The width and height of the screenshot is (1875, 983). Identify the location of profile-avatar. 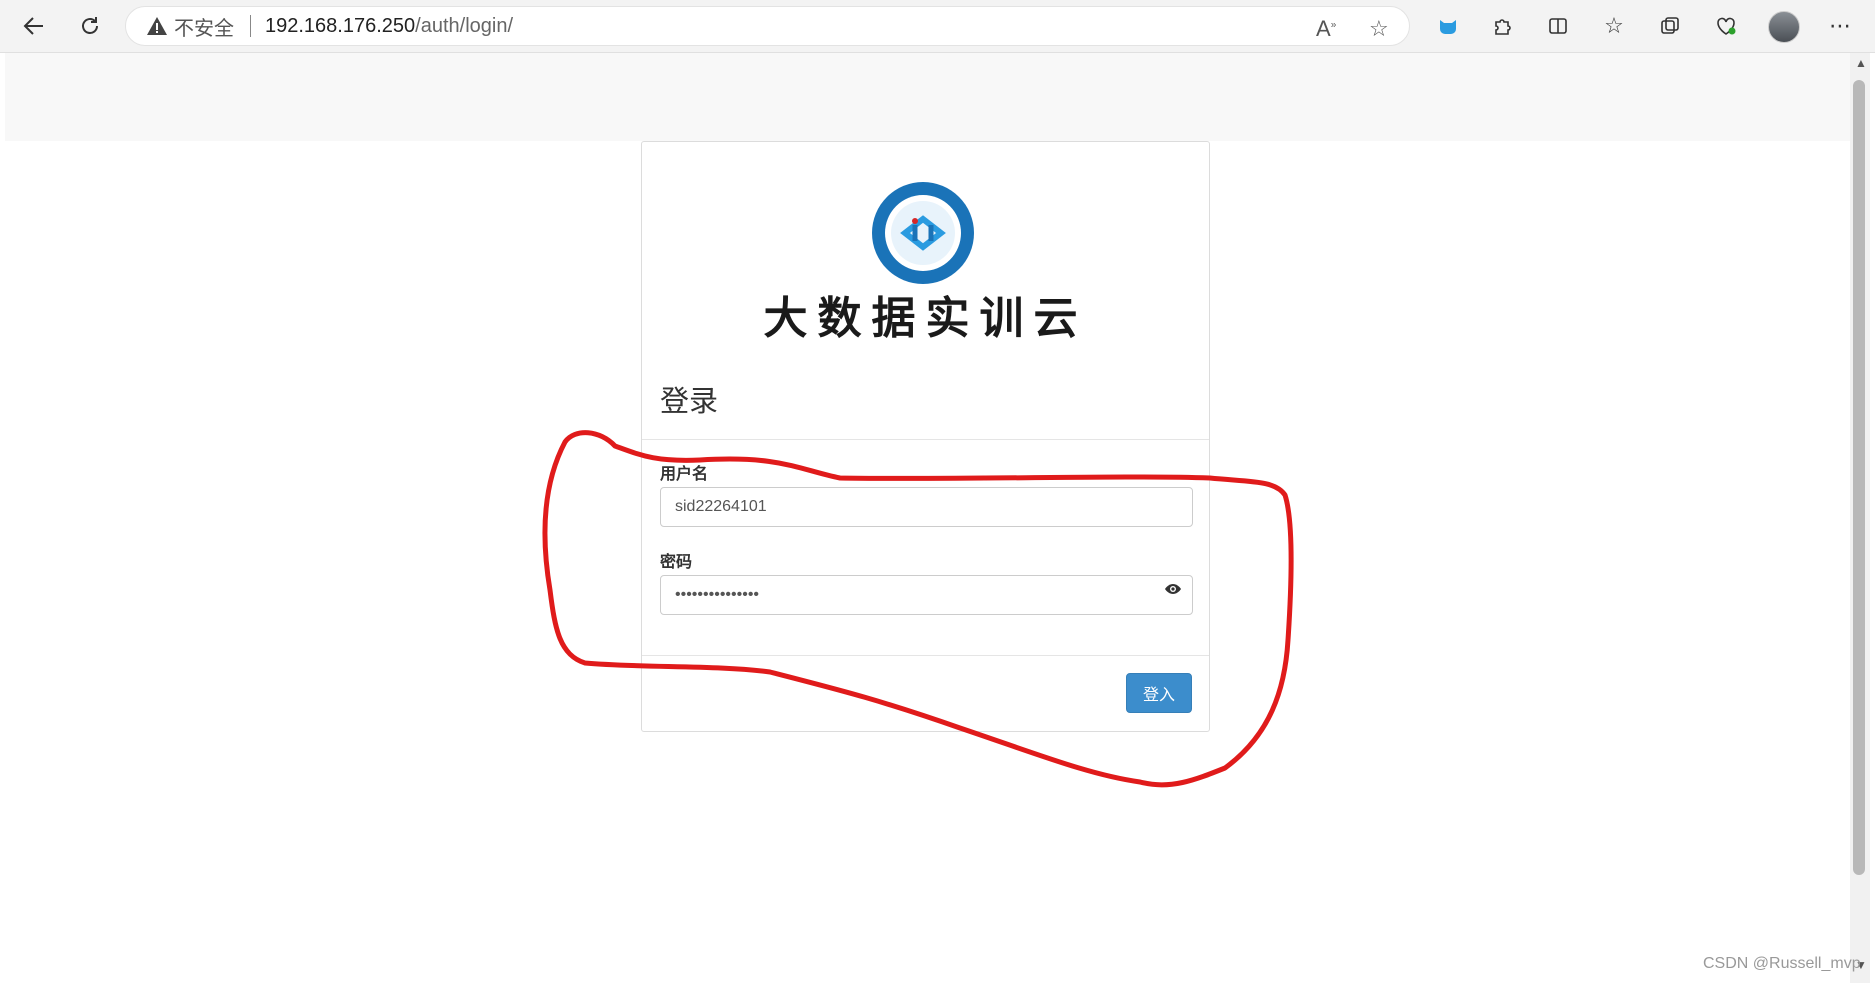
(1784, 27).